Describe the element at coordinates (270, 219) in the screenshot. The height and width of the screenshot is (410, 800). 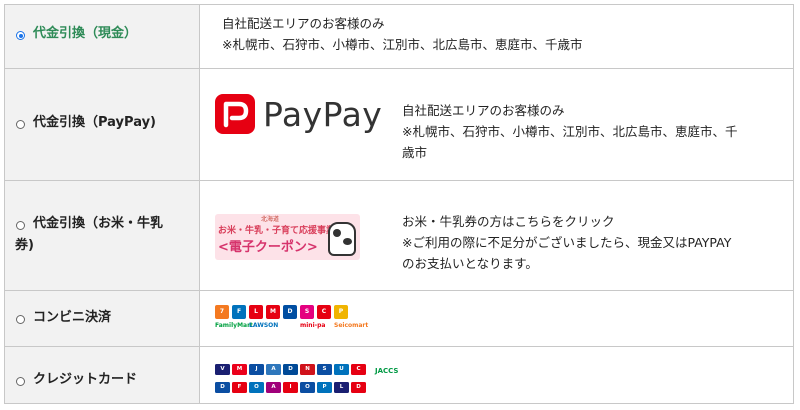
I see `coupon-region-label: 北海道` at that location.